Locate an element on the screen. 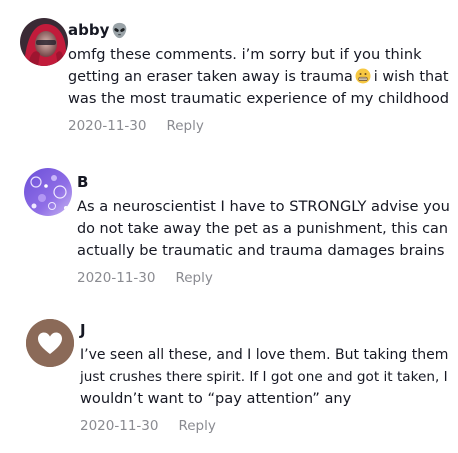 The image size is (458, 453). alien-icon is located at coordinates (119, 30).